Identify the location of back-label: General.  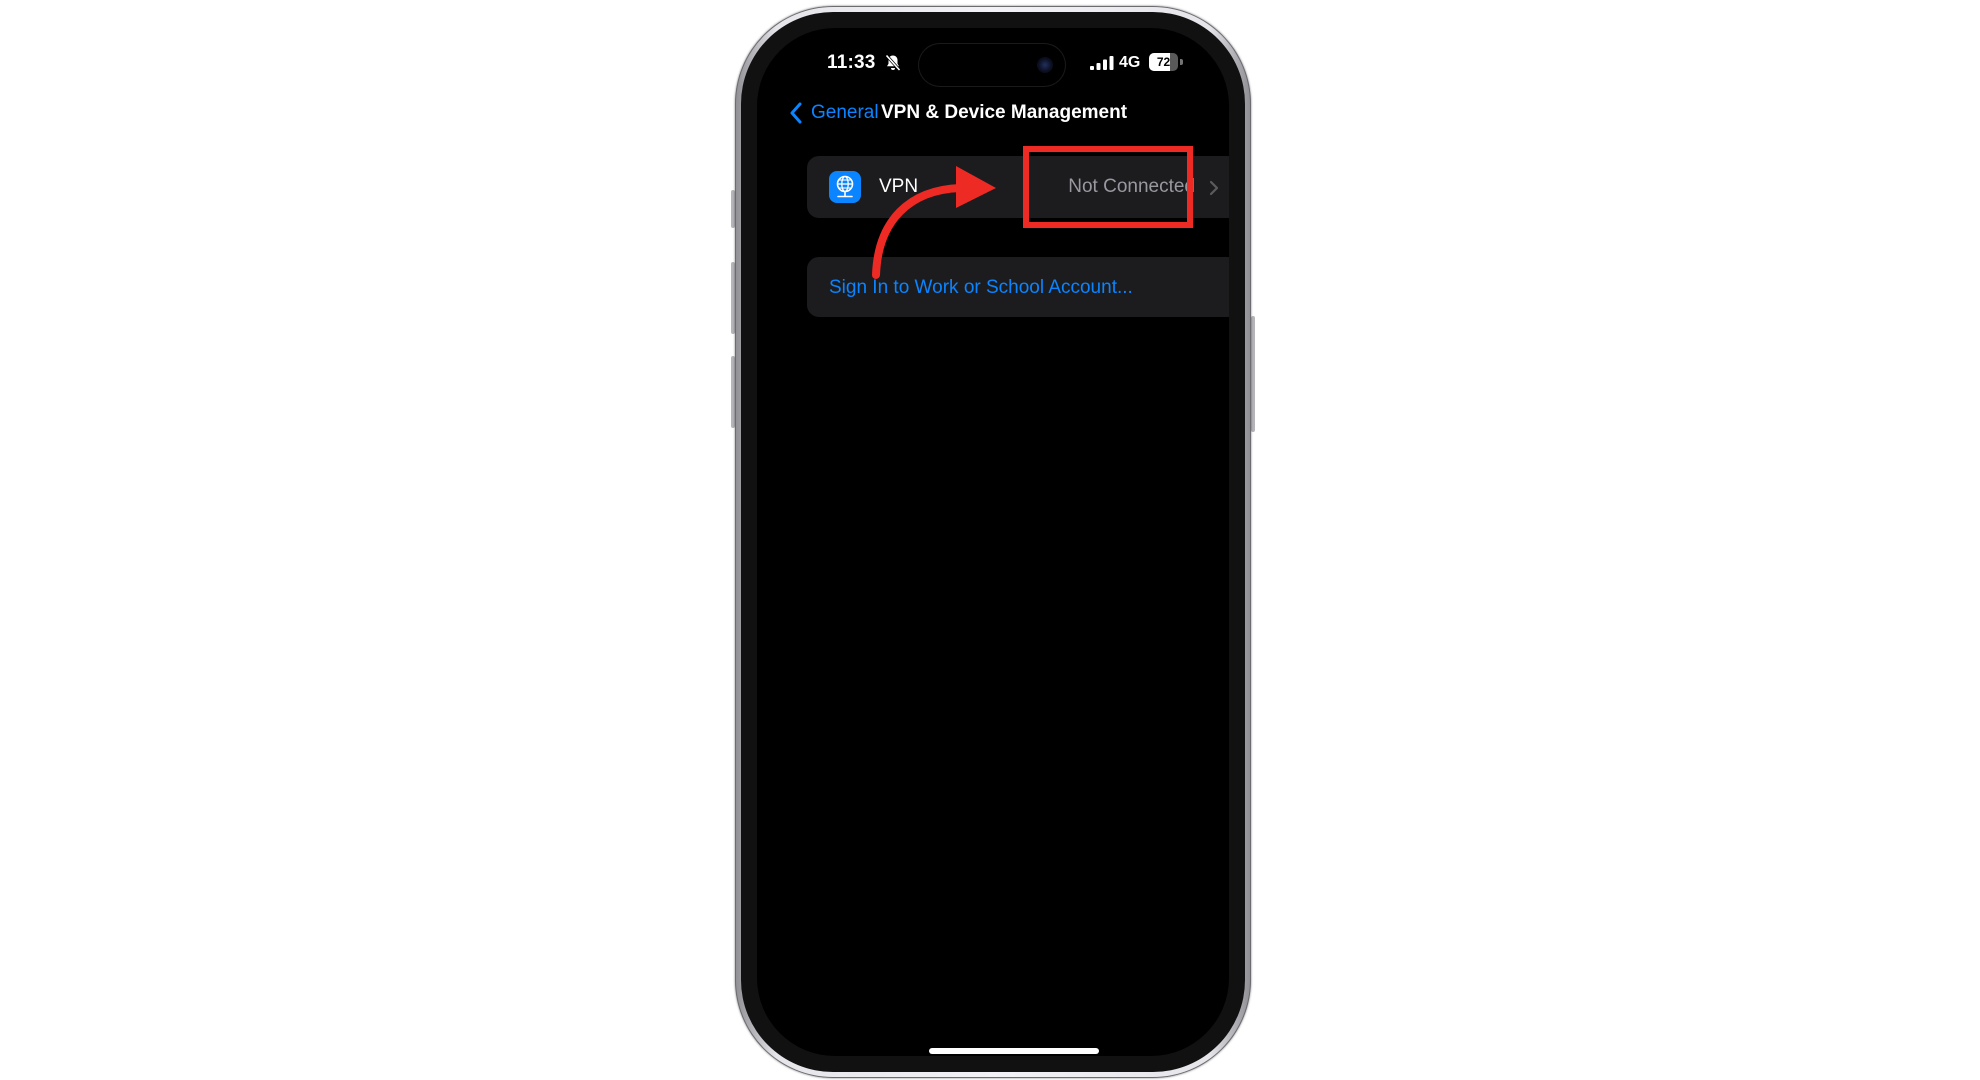
(845, 112).